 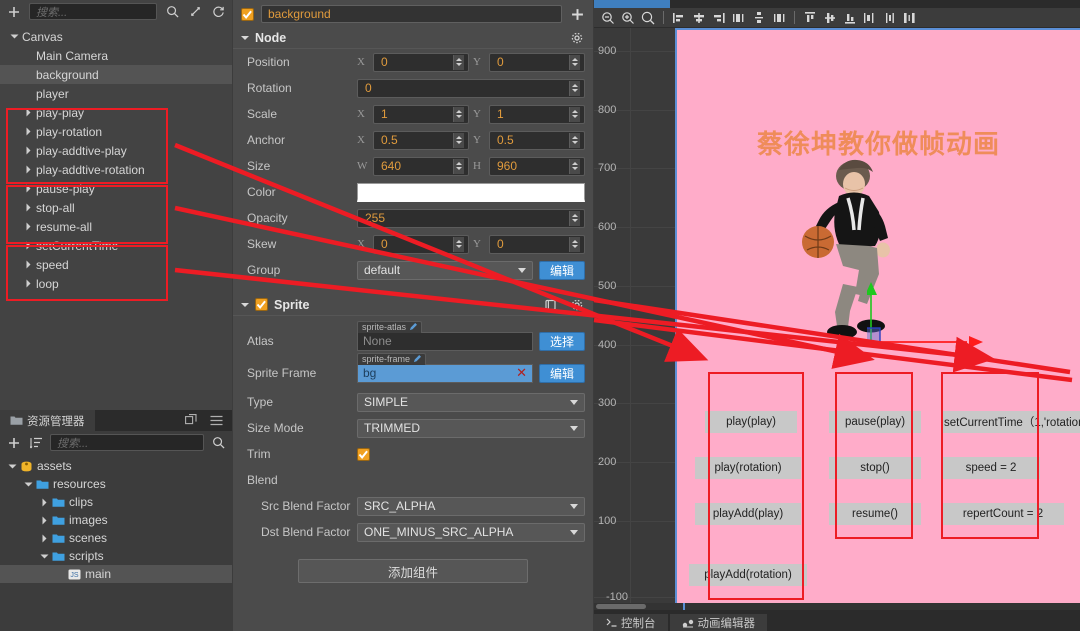 What do you see at coordinates (218, 443) in the screenshot?
I see `search-icon` at bounding box center [218, 443].